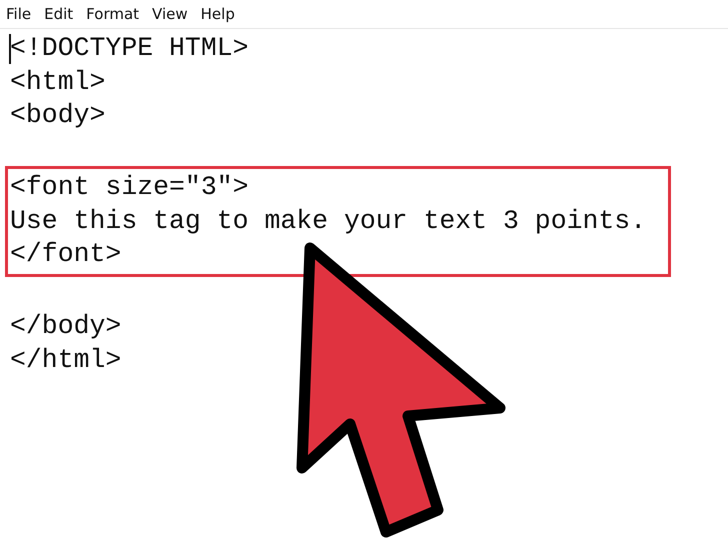 The width and height of the screenshot is (728, 546). Describe the element at coordinates (58, 82) in the screenshot. I see `code-line: <html>` at that location.